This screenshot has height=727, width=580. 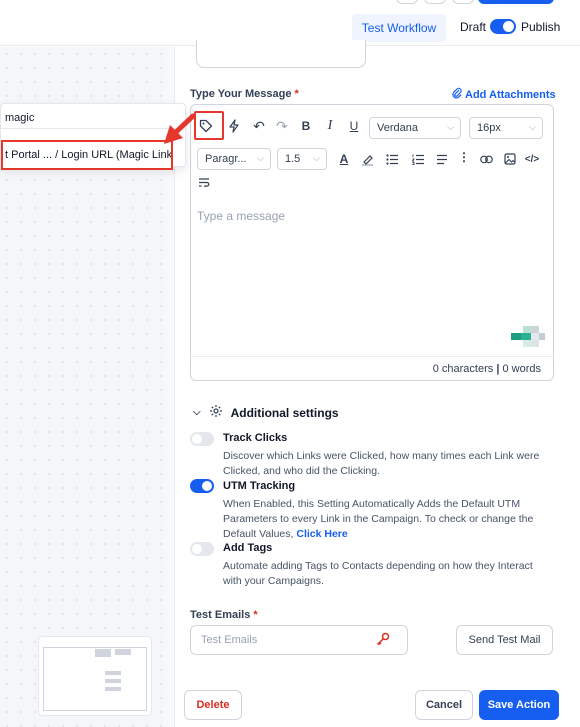 I want to click on bold-icon: B, so click(x=306, y=126).